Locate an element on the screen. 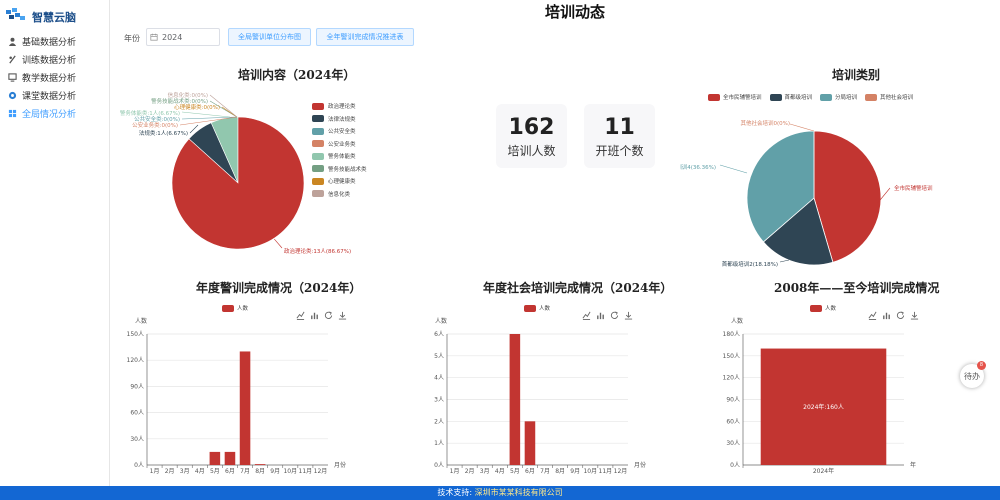 The height and width of the screenshot is (500, 1000). sidebar-item-global-analysis: 全局情况分析 is located at coordinates (58, 113).